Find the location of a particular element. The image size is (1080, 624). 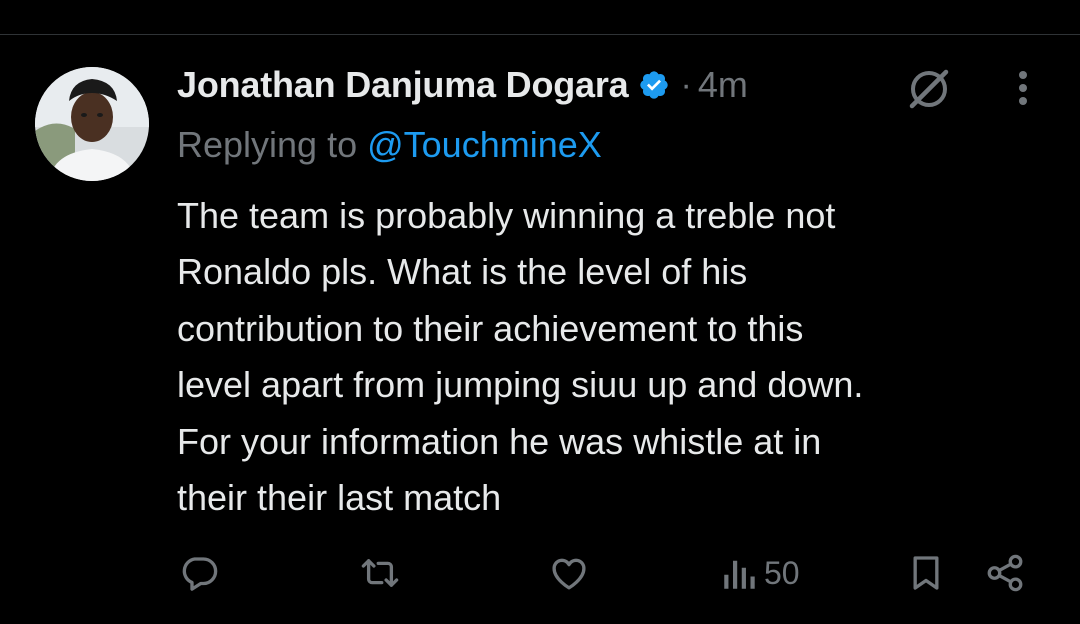

views-count: 50 is located at coordinates (782, 572).